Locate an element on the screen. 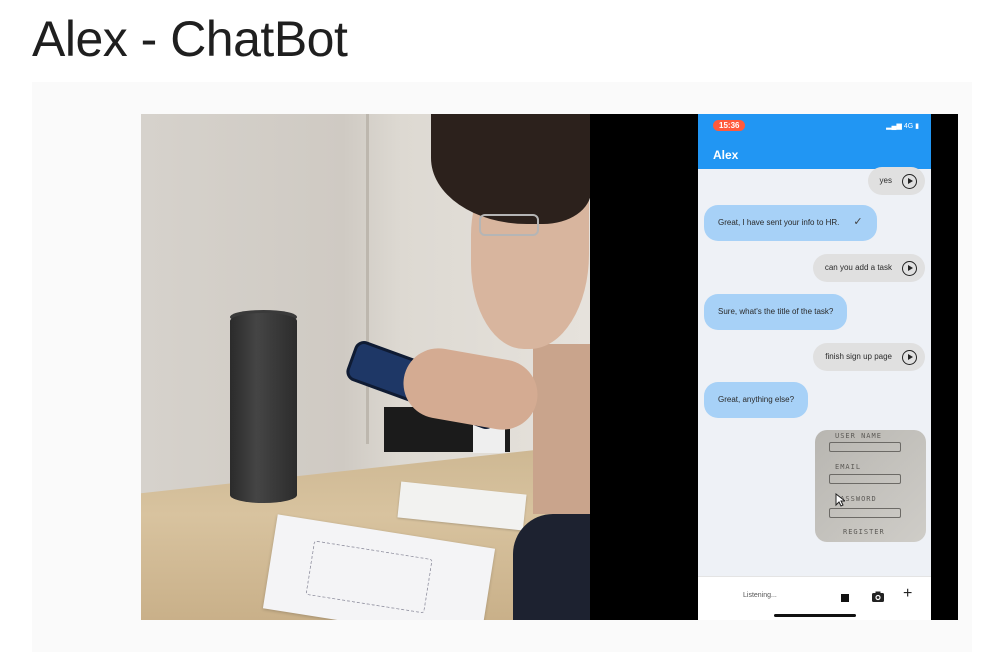 The width and height of the screenshot is (998, 660). status-network: ▂▄▆ 4G ▮ is located at coordinates (902, 126).